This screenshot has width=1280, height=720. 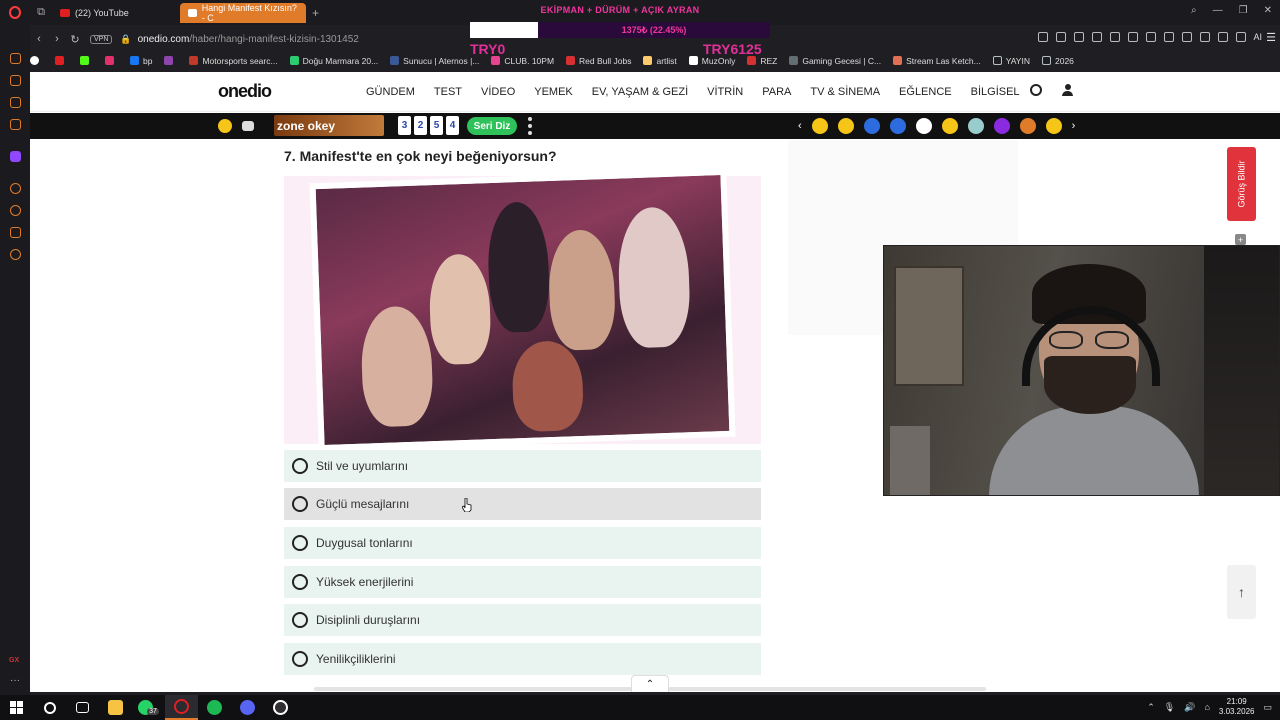 What do you see at coordinates (800, 126) in the screenshot?
I see `chevron-left-icon: ‹` at bounding box center [800, 126].